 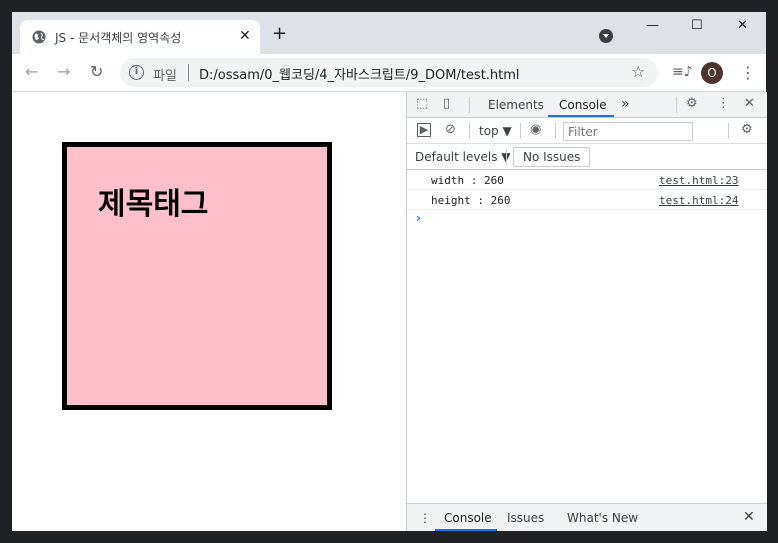 I want to click on close-drawer-icon: ✕, so click(x=749, y=517).